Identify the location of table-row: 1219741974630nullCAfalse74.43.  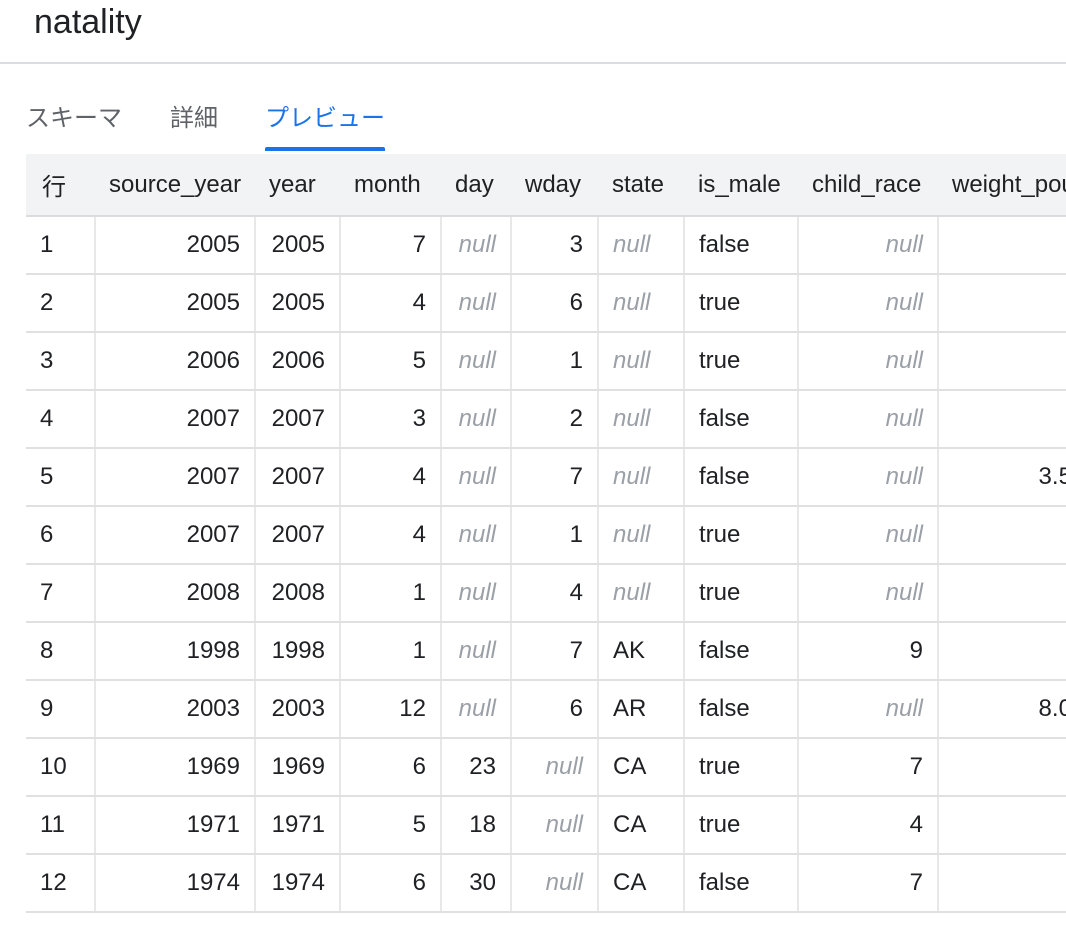
(546, 883).